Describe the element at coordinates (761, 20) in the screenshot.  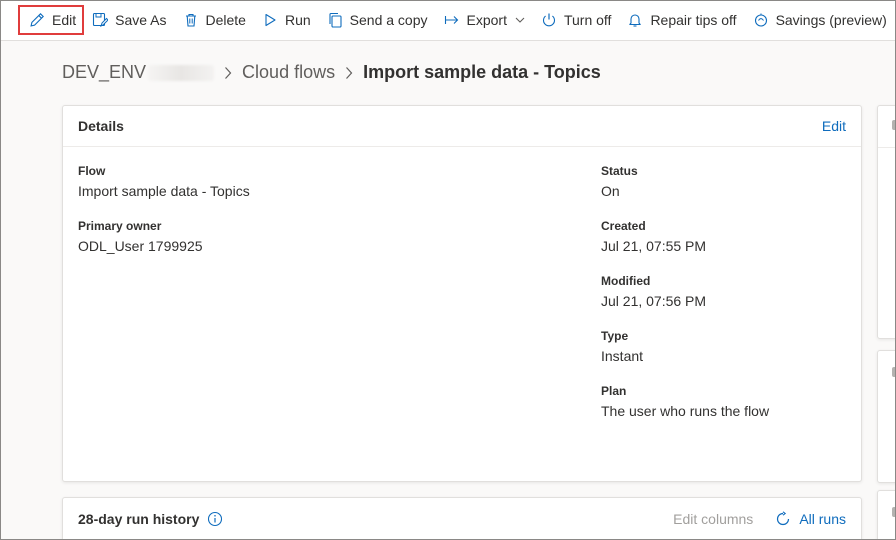
I see `savings-icon` at that location.